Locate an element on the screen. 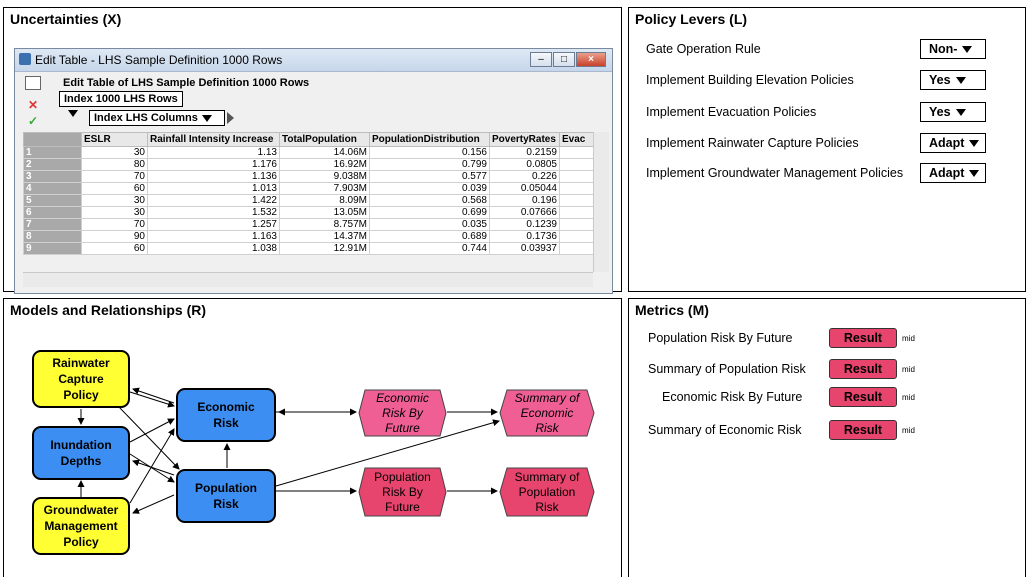 The image size is (1026, 578). accept-icon: ✓ is located at coordinates (33, 122).